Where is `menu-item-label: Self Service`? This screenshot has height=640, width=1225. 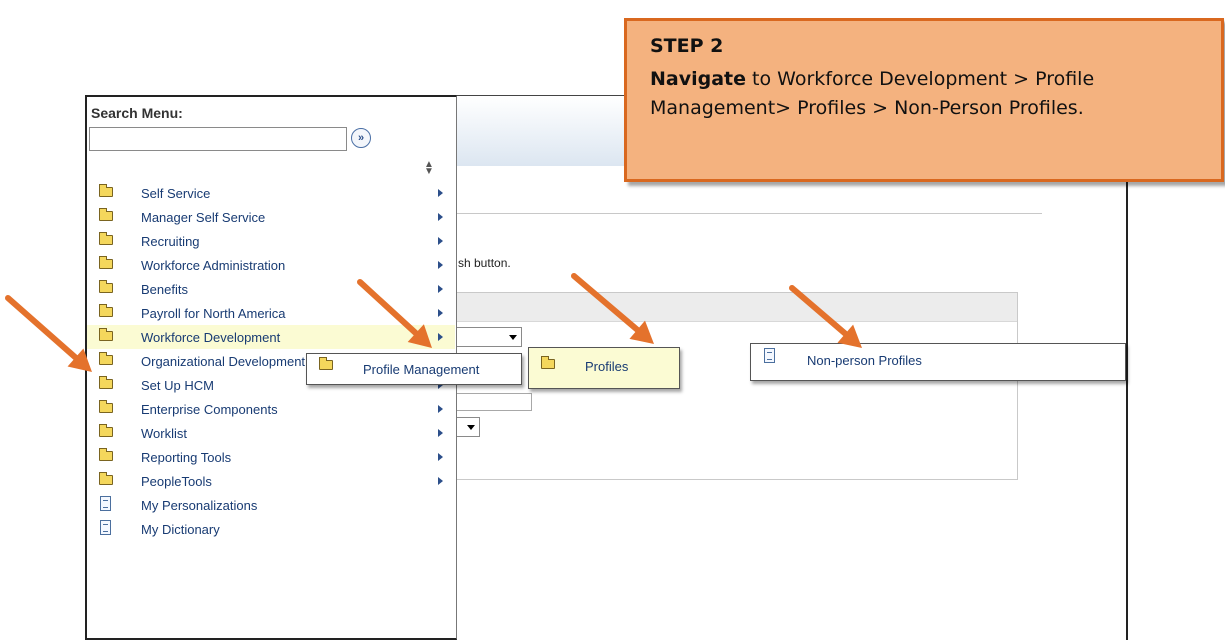 menu-item-label: Self Service is located at coordinates (176, 193).